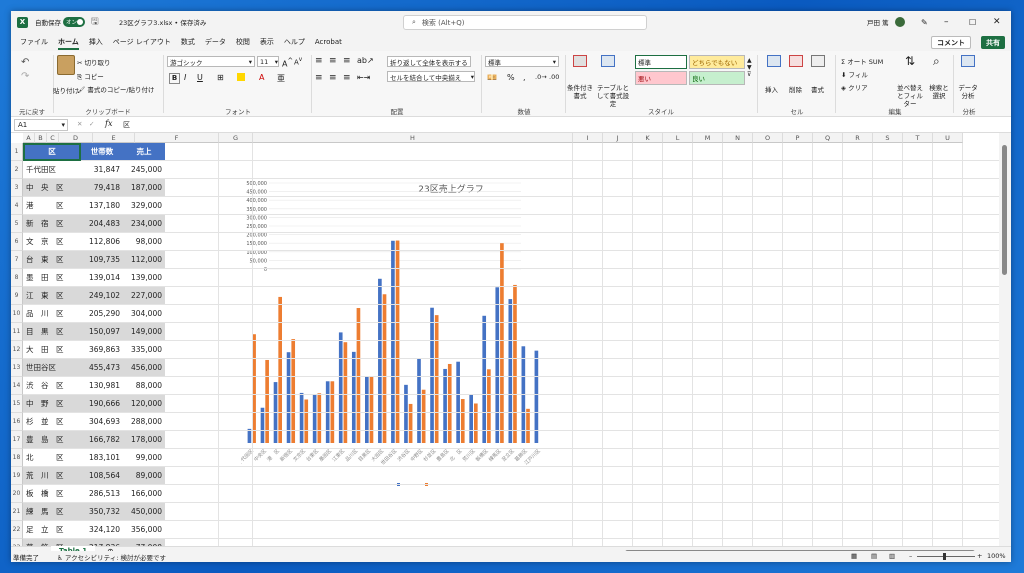  Describe the element at coordinates (17, 404) in the screenshot. I see `row-header: 15` at that location.